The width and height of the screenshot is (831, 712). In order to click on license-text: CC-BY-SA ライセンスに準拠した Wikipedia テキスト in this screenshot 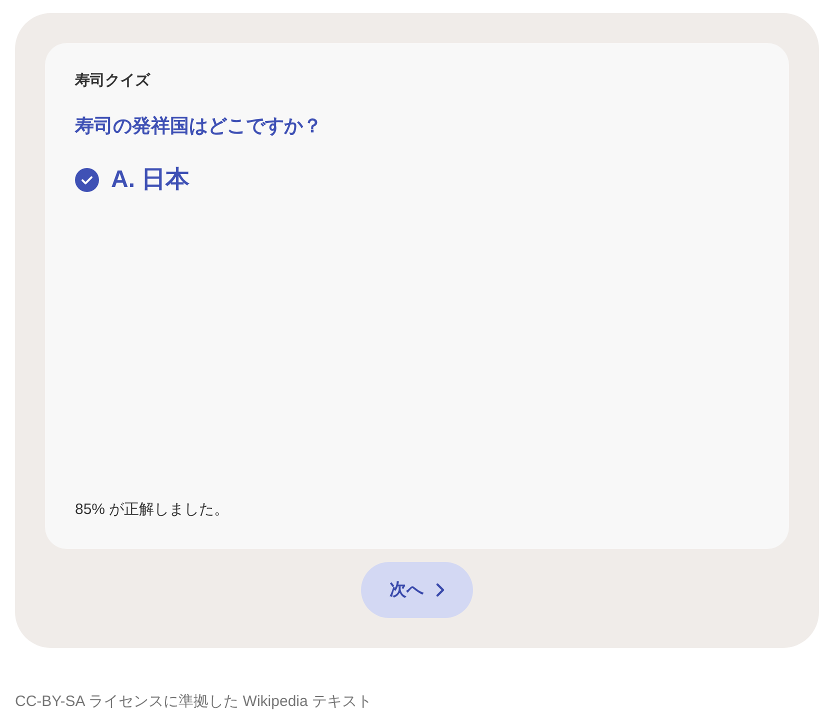, I will do `click(194, 702)`.